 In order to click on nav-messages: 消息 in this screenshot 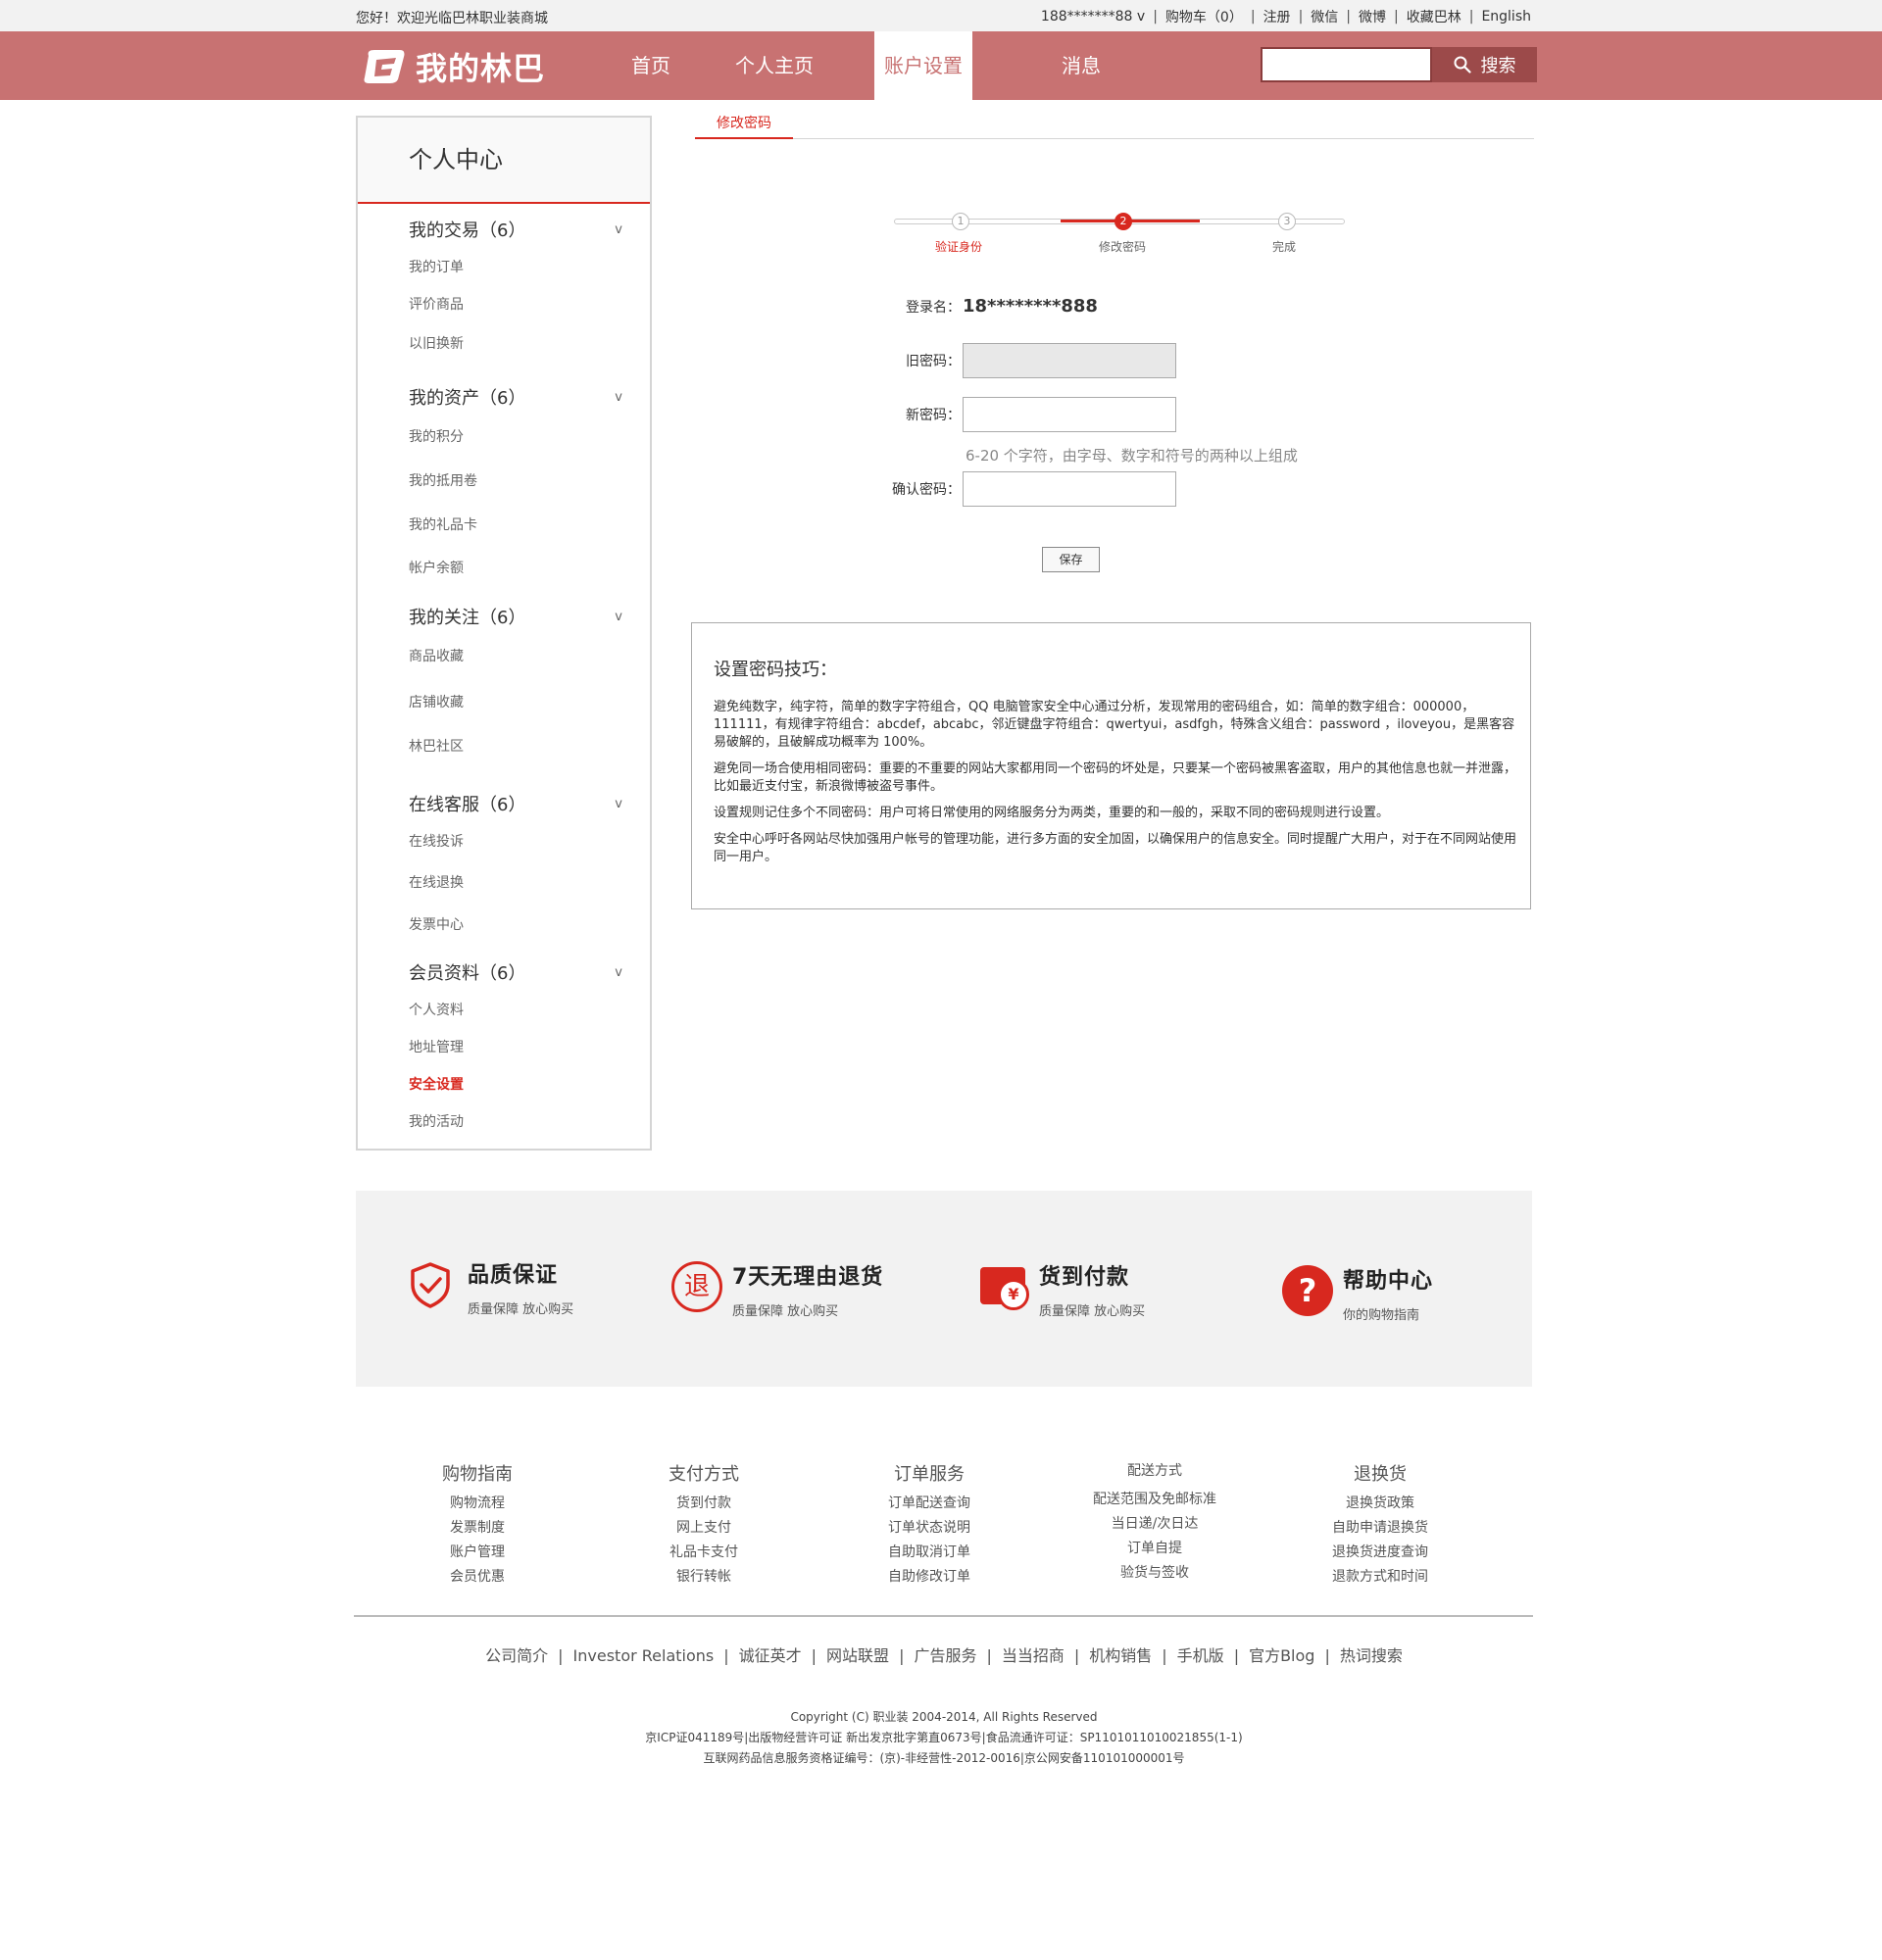, I will do `click(1081, 65)`.